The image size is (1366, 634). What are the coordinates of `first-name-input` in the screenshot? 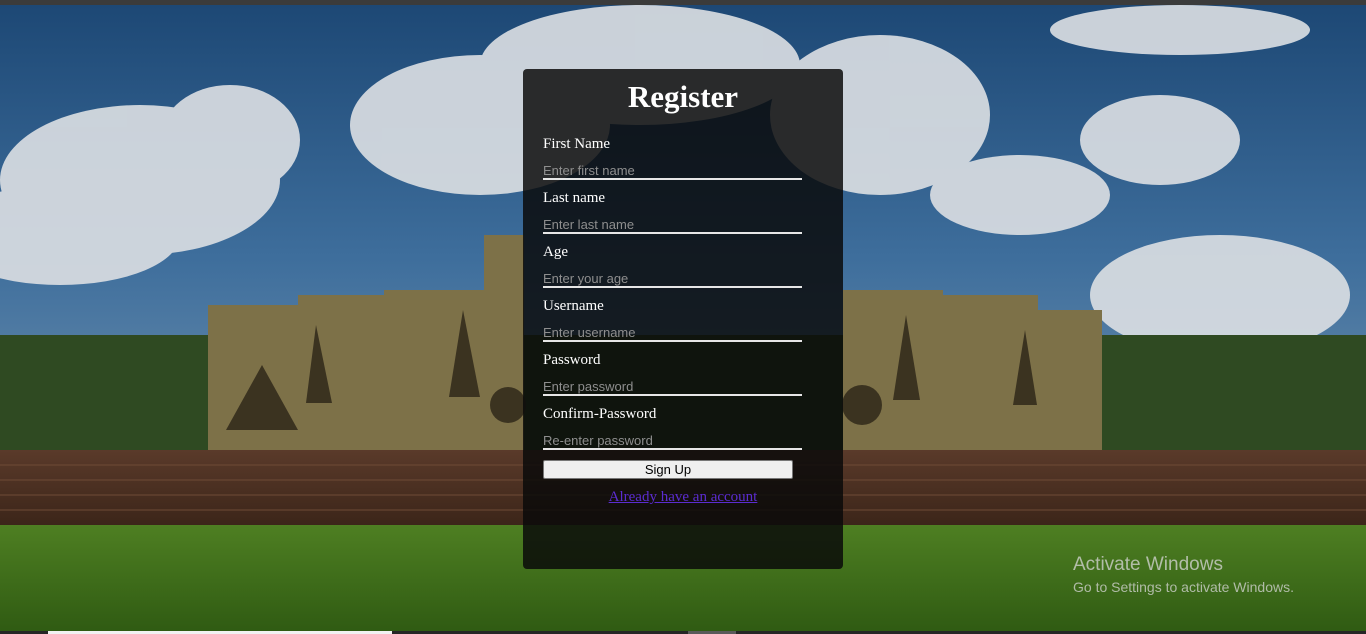 It's located at (672, 171).